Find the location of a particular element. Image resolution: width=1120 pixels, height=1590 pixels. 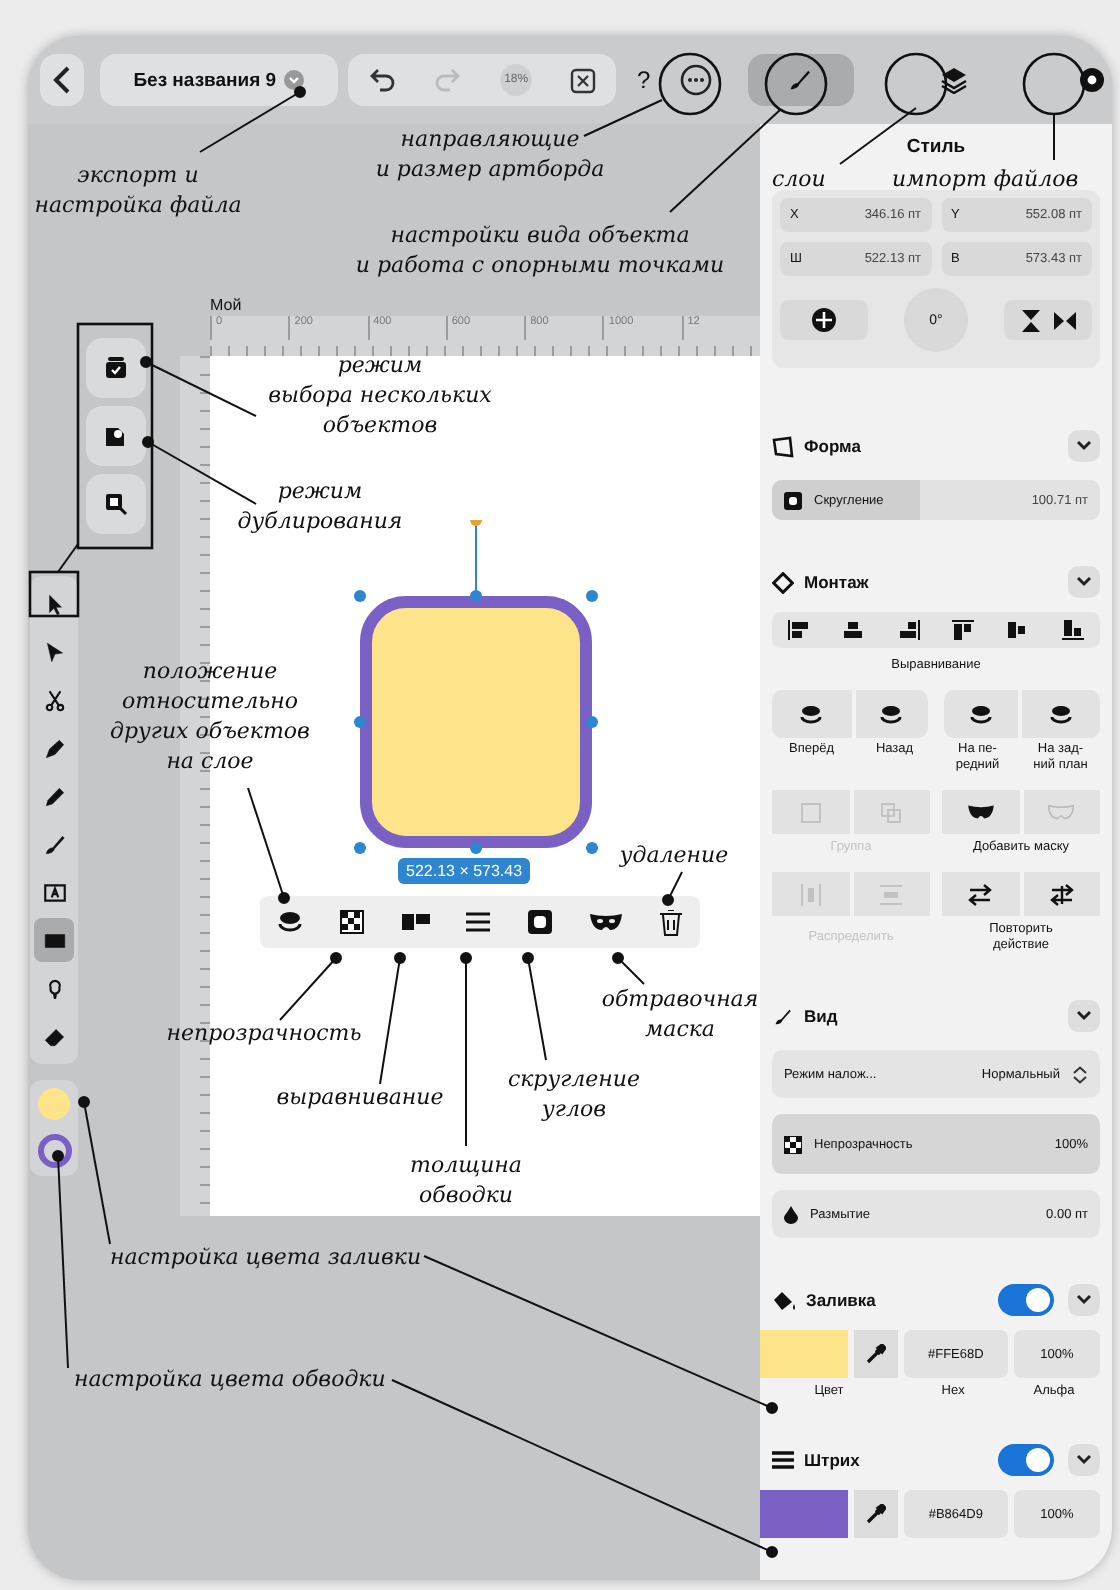

add-mask-button is located at coordinates (980, 812).